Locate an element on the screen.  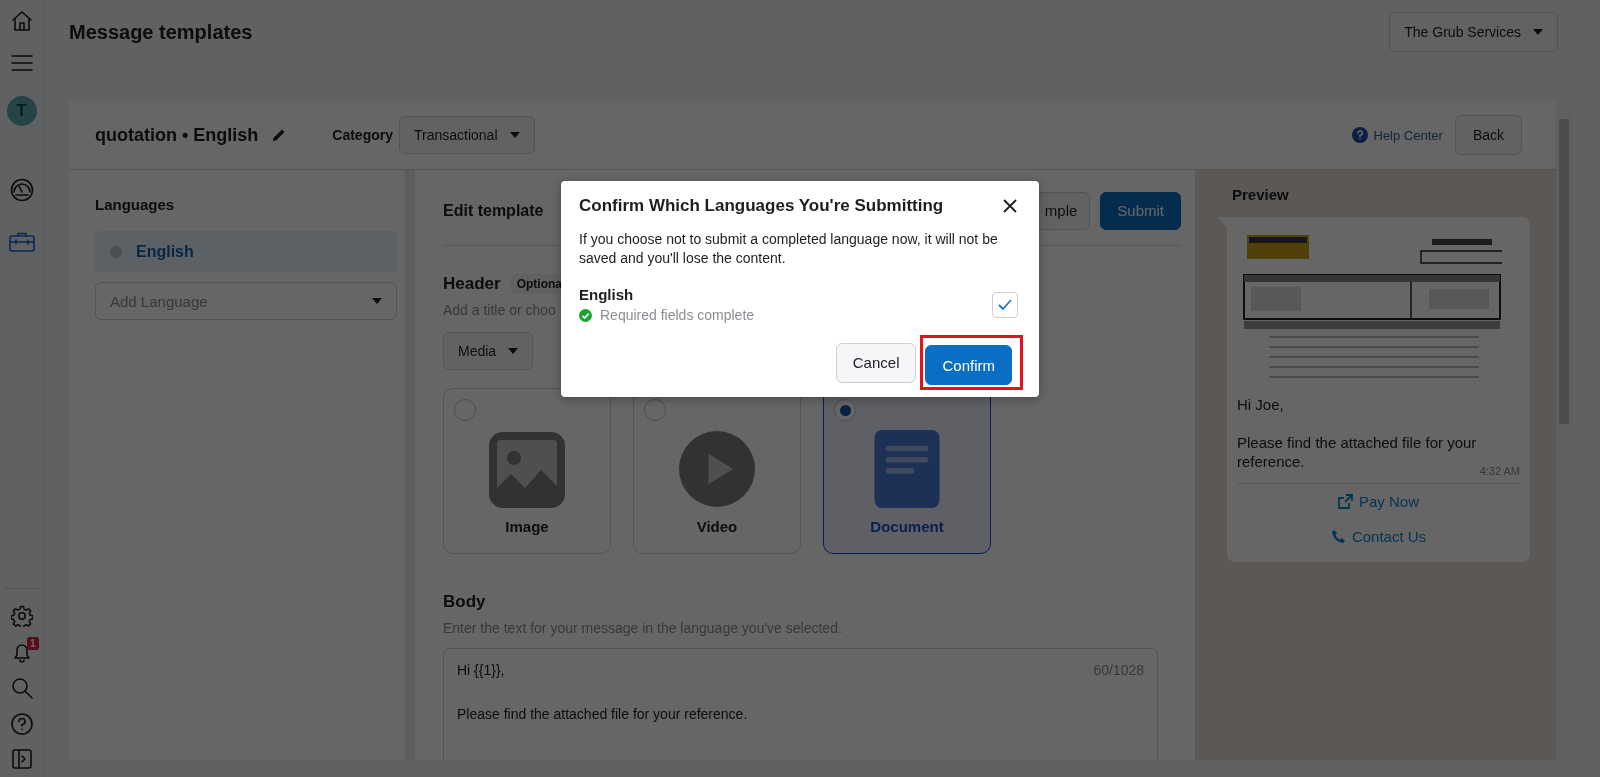
category-label: Category is located at coordinates (362, 135).